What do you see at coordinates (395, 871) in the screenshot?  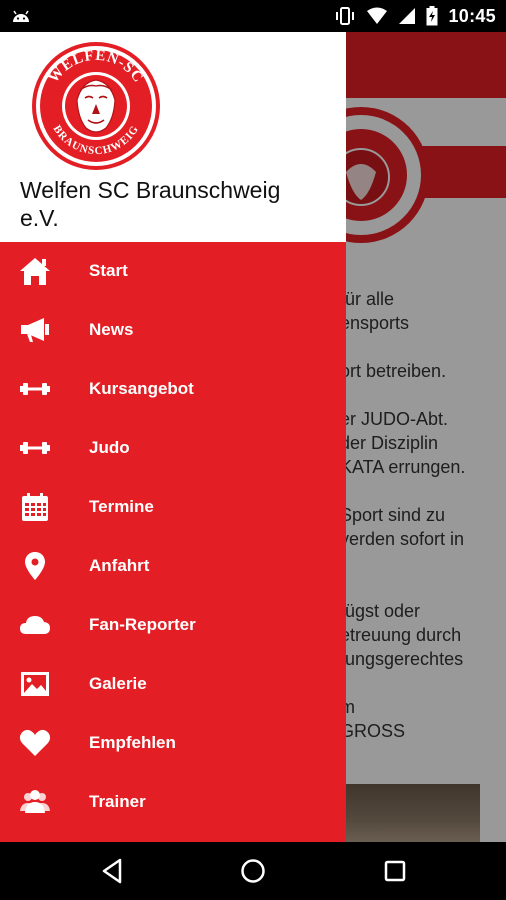 I see `recents-icon` at bounding box center [395, 871].